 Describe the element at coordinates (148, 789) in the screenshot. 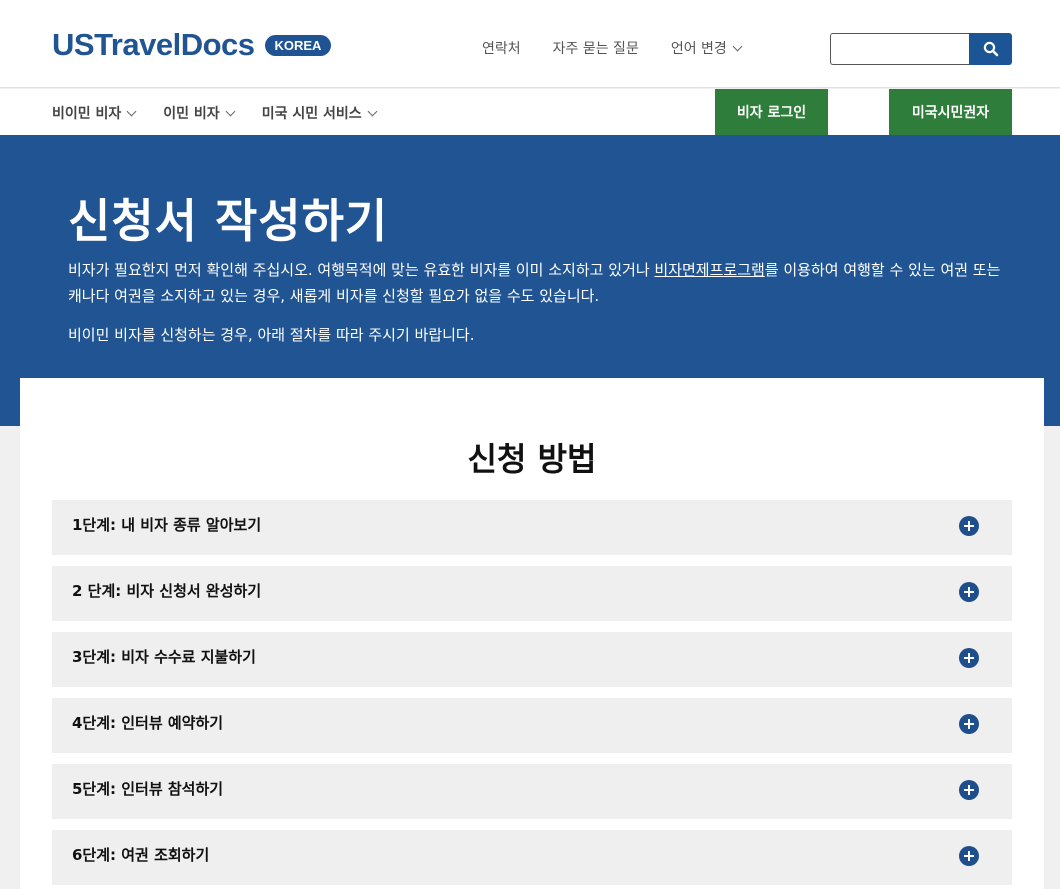

I see `step-label: 5단계: 인터뷰 참석하기` at that location.